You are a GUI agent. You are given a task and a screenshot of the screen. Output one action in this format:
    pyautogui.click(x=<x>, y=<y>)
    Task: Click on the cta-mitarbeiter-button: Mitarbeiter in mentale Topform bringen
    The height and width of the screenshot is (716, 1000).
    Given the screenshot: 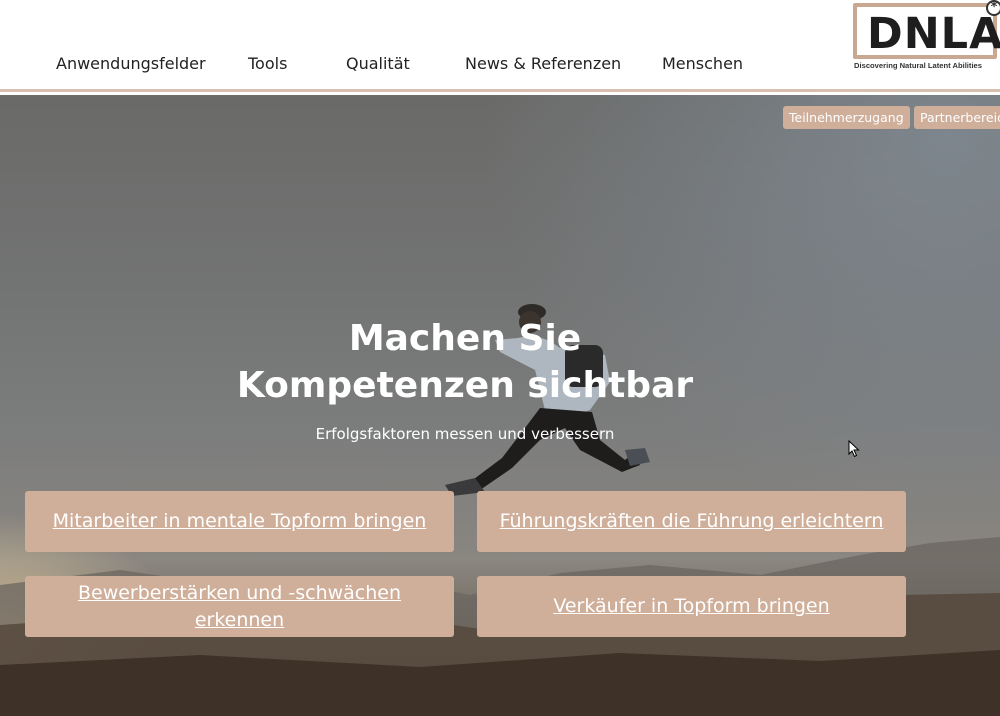 What is the action you would take?
    pyautogui.click(x=239, y=521)
    